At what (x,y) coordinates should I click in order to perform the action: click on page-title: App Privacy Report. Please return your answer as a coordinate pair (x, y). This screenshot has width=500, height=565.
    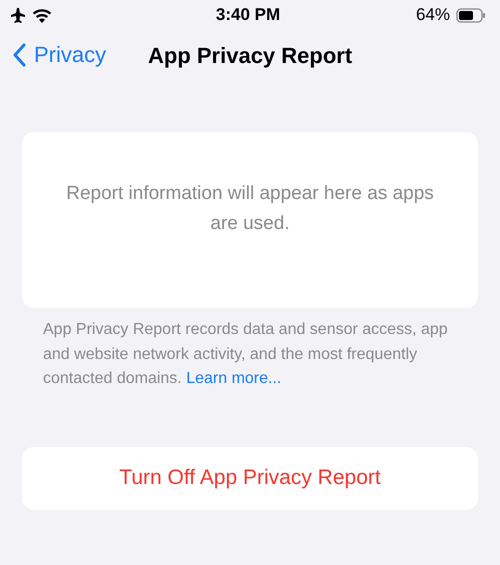
    Looking at the image, I should click on (250, 56).